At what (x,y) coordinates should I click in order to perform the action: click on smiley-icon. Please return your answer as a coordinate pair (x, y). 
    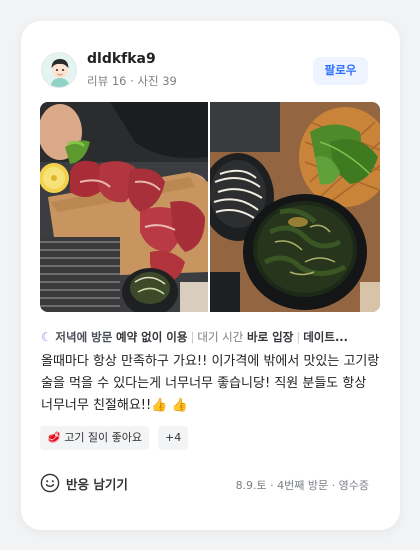
    Looking at the image, I should click on (50, 483).